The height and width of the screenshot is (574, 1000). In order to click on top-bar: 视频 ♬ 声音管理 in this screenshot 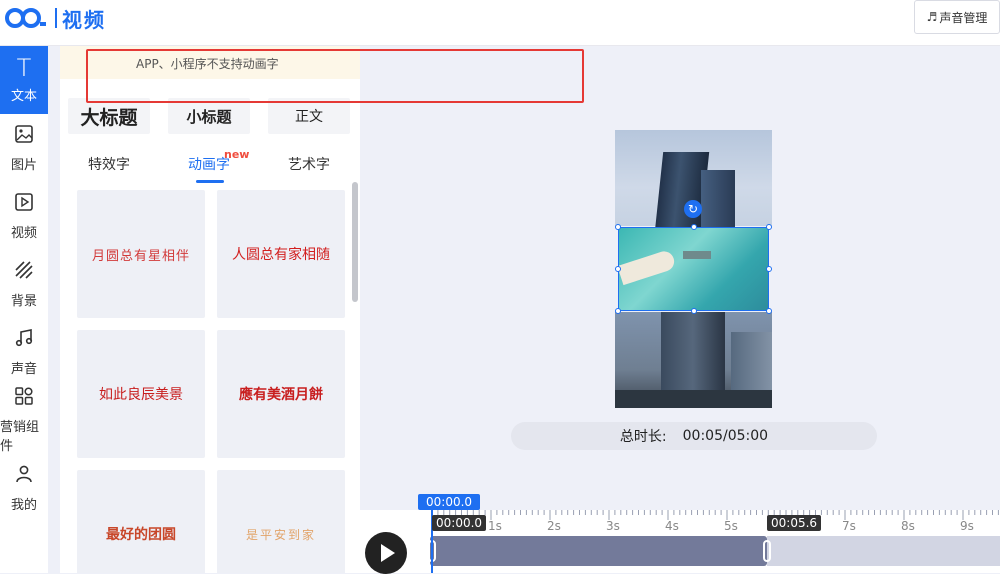, I will do `click(500, 23)`.